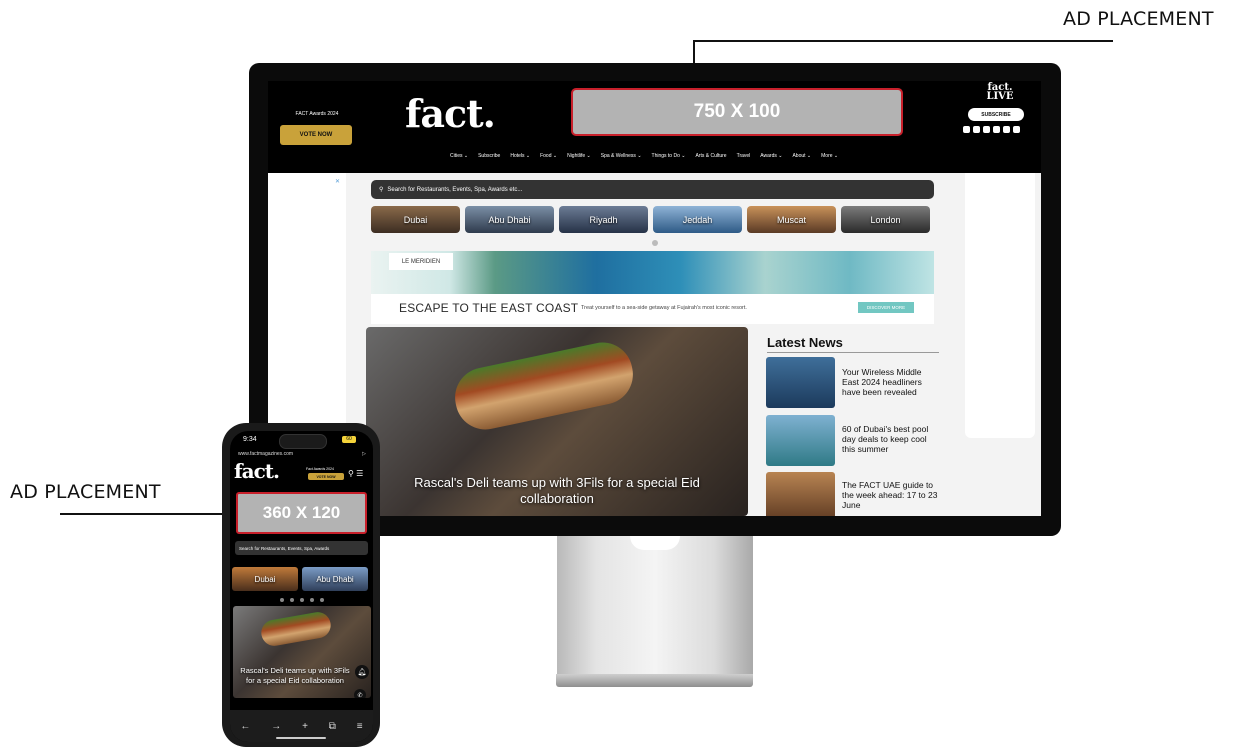  Describe the element at coordinates (489, 308) in the screenshot. I see `banner-headline: ESCAPE TO THE EAST COAST` at that location.